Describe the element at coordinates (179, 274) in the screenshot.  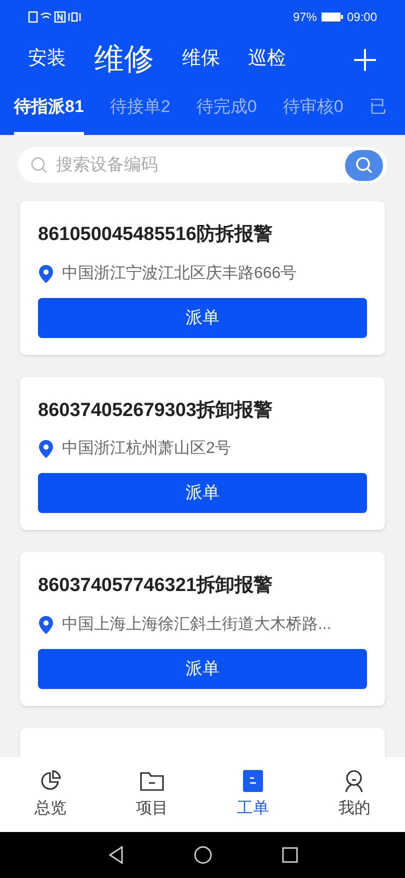
I see `order-address: 中国浙江宁波江北区庆丰路666号` at that location.